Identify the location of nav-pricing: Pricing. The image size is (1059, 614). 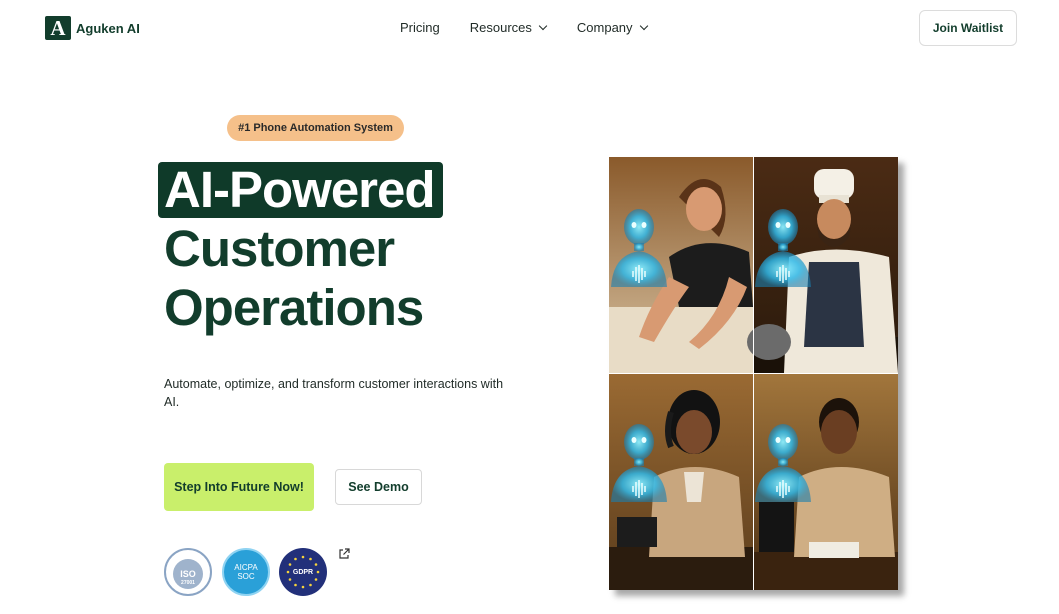
(420, 27).